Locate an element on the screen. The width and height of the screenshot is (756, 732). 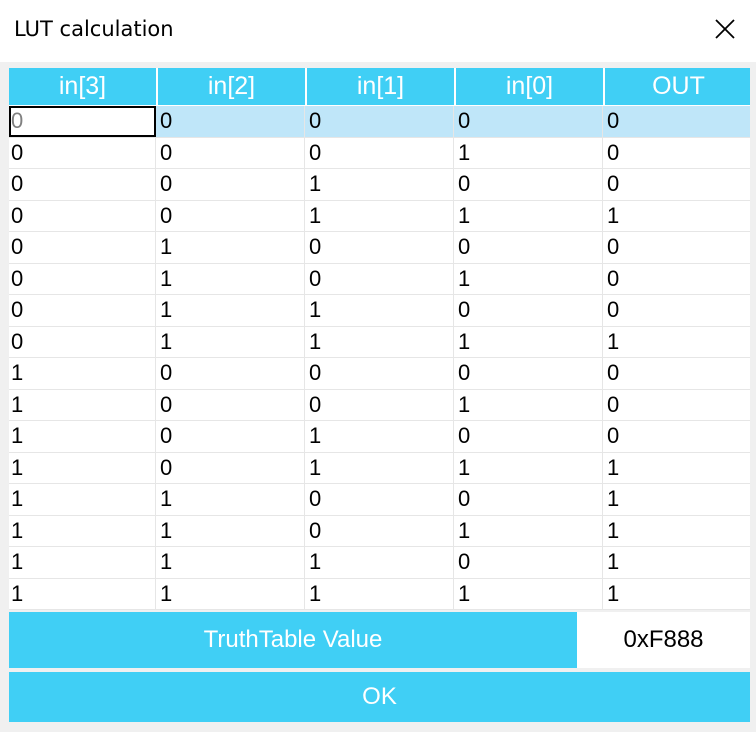
column-header: OUT is located at coordinates (677, 86).